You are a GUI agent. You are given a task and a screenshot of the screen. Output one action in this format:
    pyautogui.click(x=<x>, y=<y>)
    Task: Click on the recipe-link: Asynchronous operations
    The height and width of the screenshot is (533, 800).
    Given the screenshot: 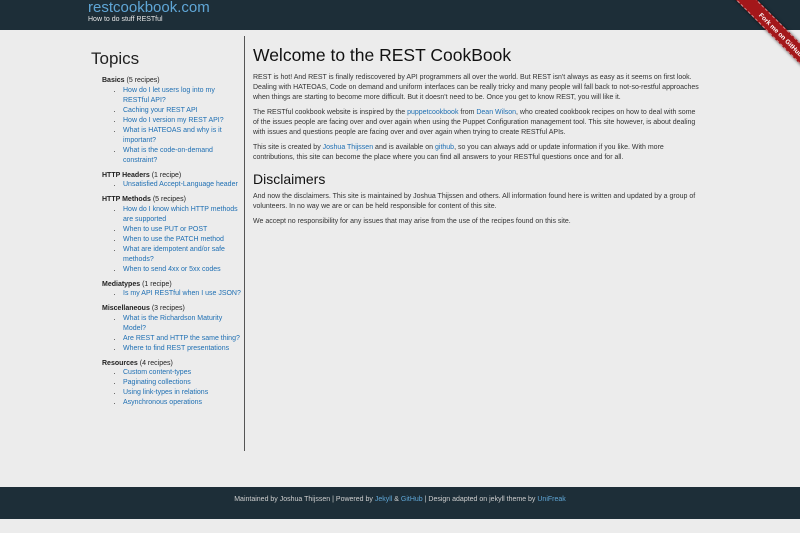 What is the action you would take?
    pyautogui.click(x=162, y=402)
    